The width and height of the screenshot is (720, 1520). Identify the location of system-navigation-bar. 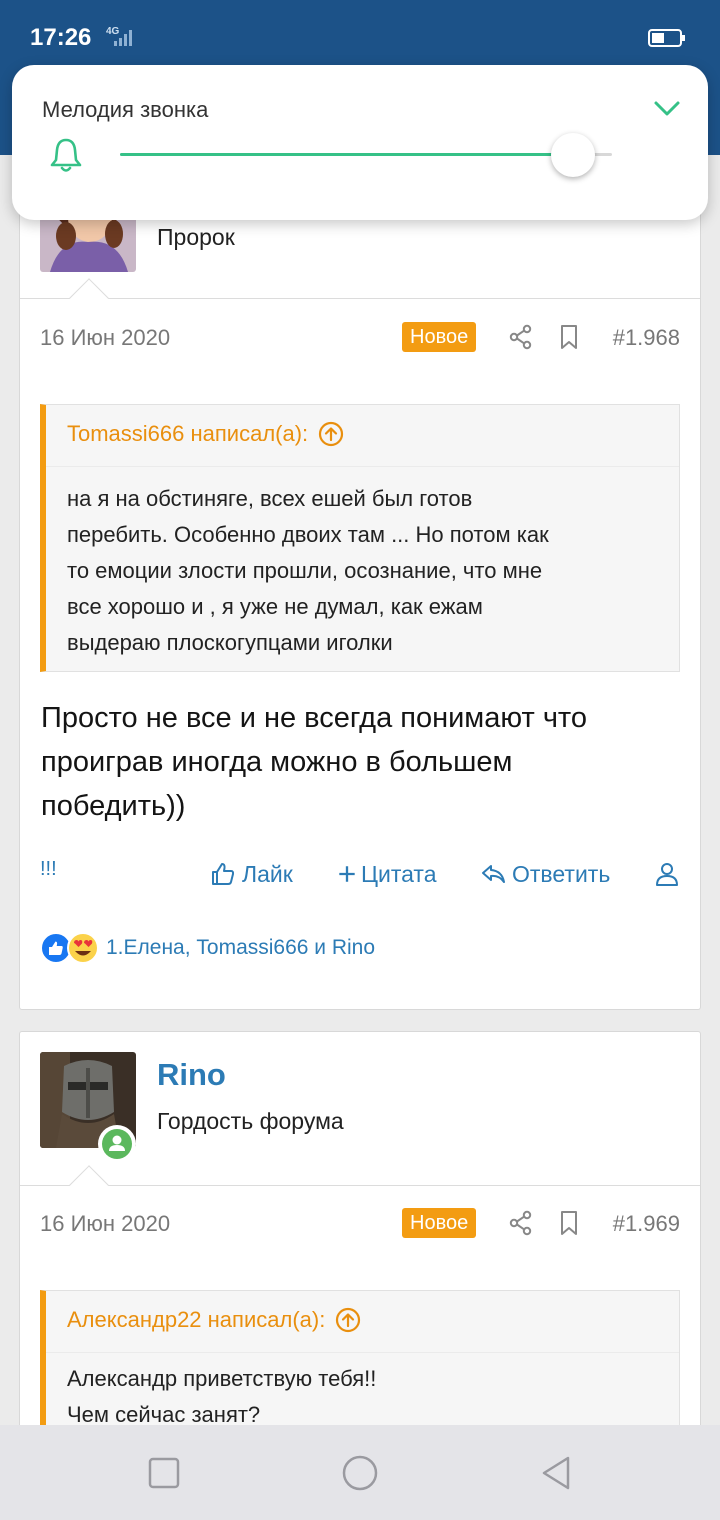
(360, 1472).